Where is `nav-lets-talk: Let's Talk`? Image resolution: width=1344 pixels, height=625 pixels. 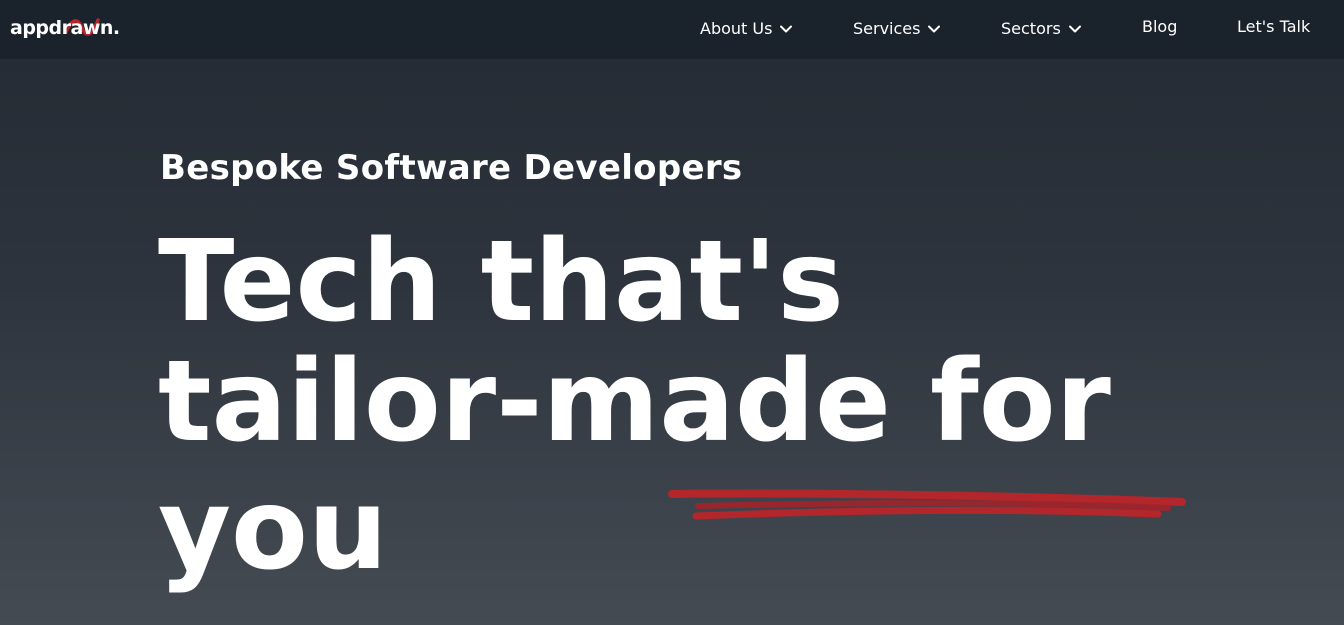
nav-lets-talk: Let's Talk is located at coordinates (1273, 27).